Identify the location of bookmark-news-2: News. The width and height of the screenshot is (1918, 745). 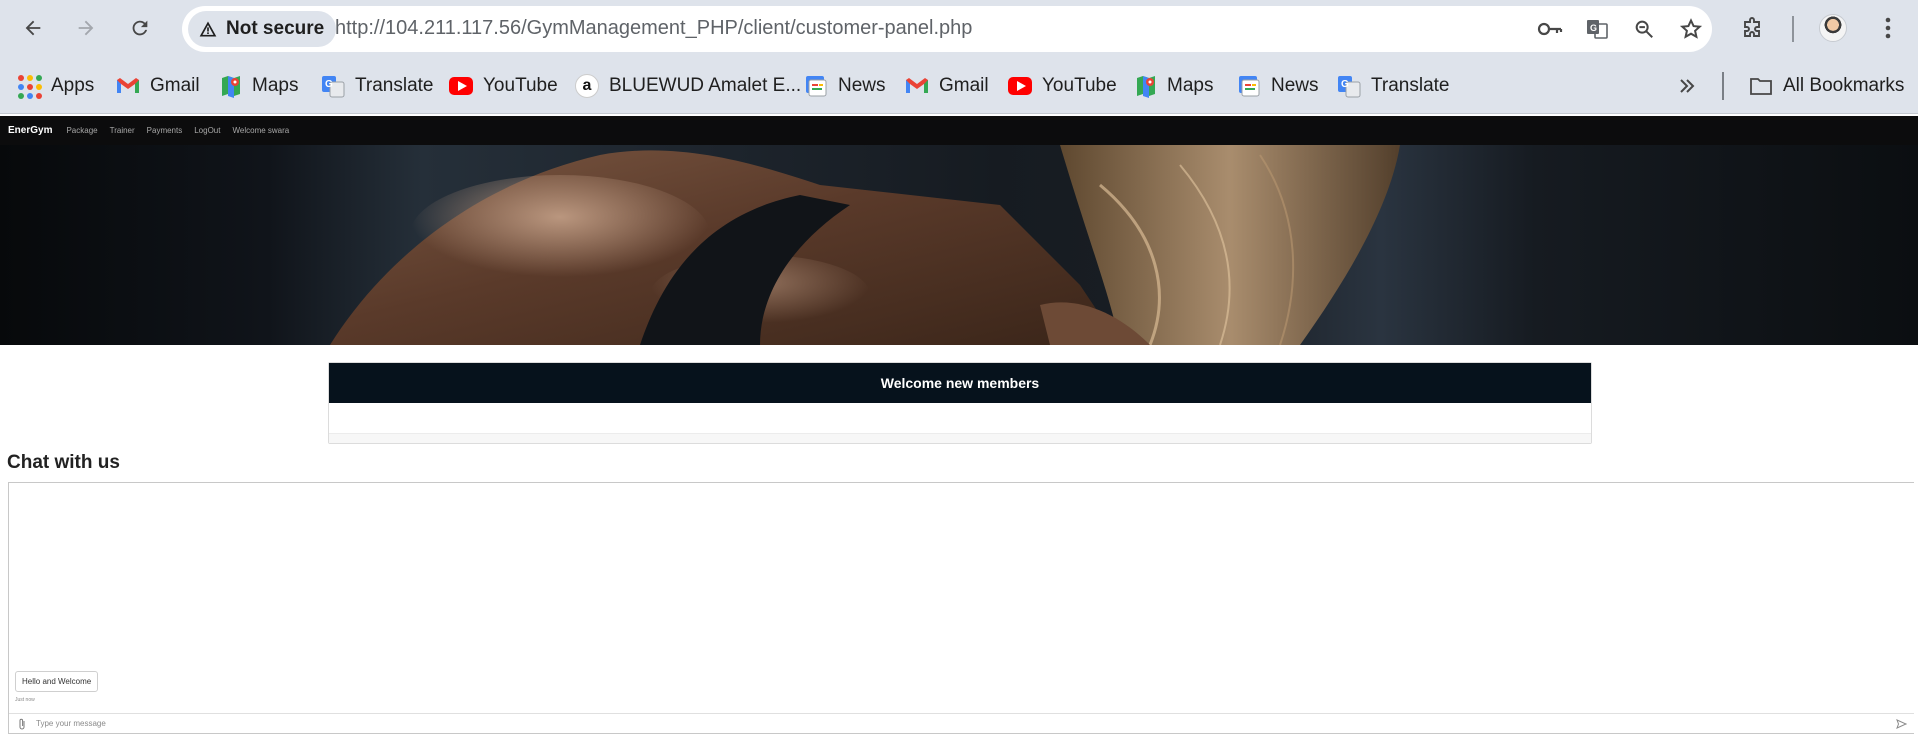
(1278, 86).